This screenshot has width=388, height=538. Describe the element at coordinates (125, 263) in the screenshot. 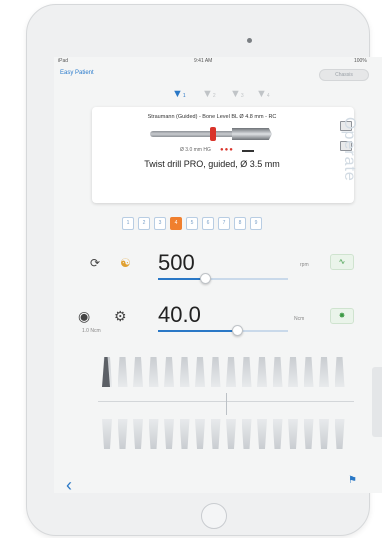

I see `gauge-icon: ☯` at that location.